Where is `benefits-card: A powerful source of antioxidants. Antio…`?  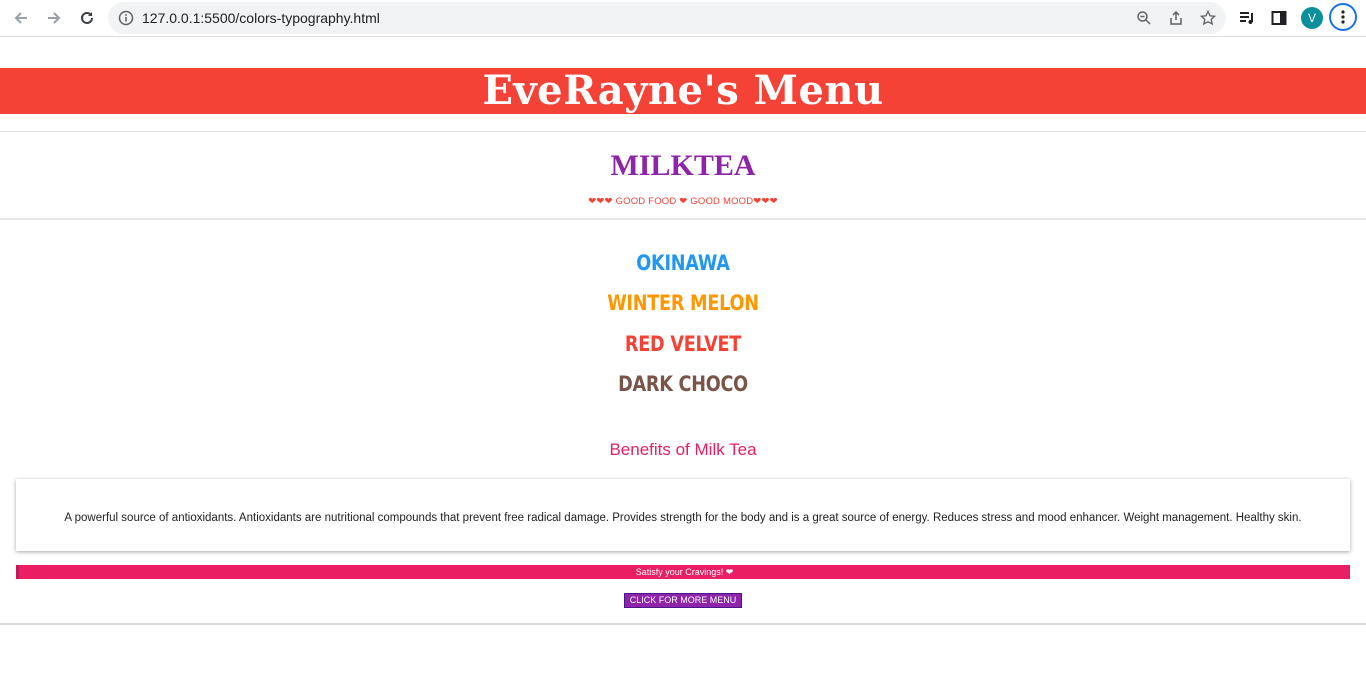 benefits-card: A powerful source of antioxidants. Antio… is located at coordinates (683, 515).